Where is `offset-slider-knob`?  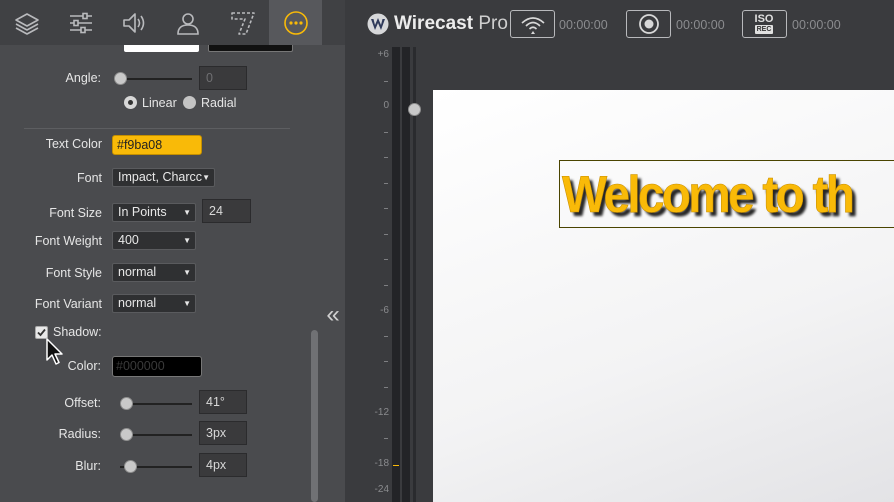
offset-slider-knob is located at coordinates (126, 403).